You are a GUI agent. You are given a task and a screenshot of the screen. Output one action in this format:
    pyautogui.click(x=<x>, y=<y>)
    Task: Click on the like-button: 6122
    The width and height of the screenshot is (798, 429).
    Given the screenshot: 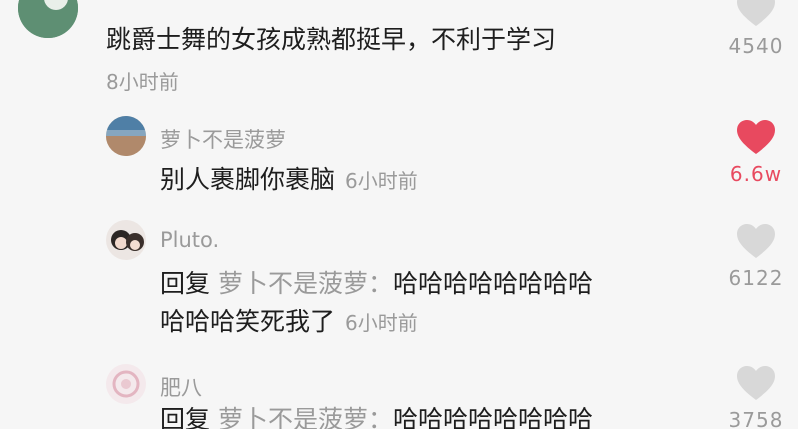 What is the action you would take?
    pyautogui.click(x=756, y=256)
    